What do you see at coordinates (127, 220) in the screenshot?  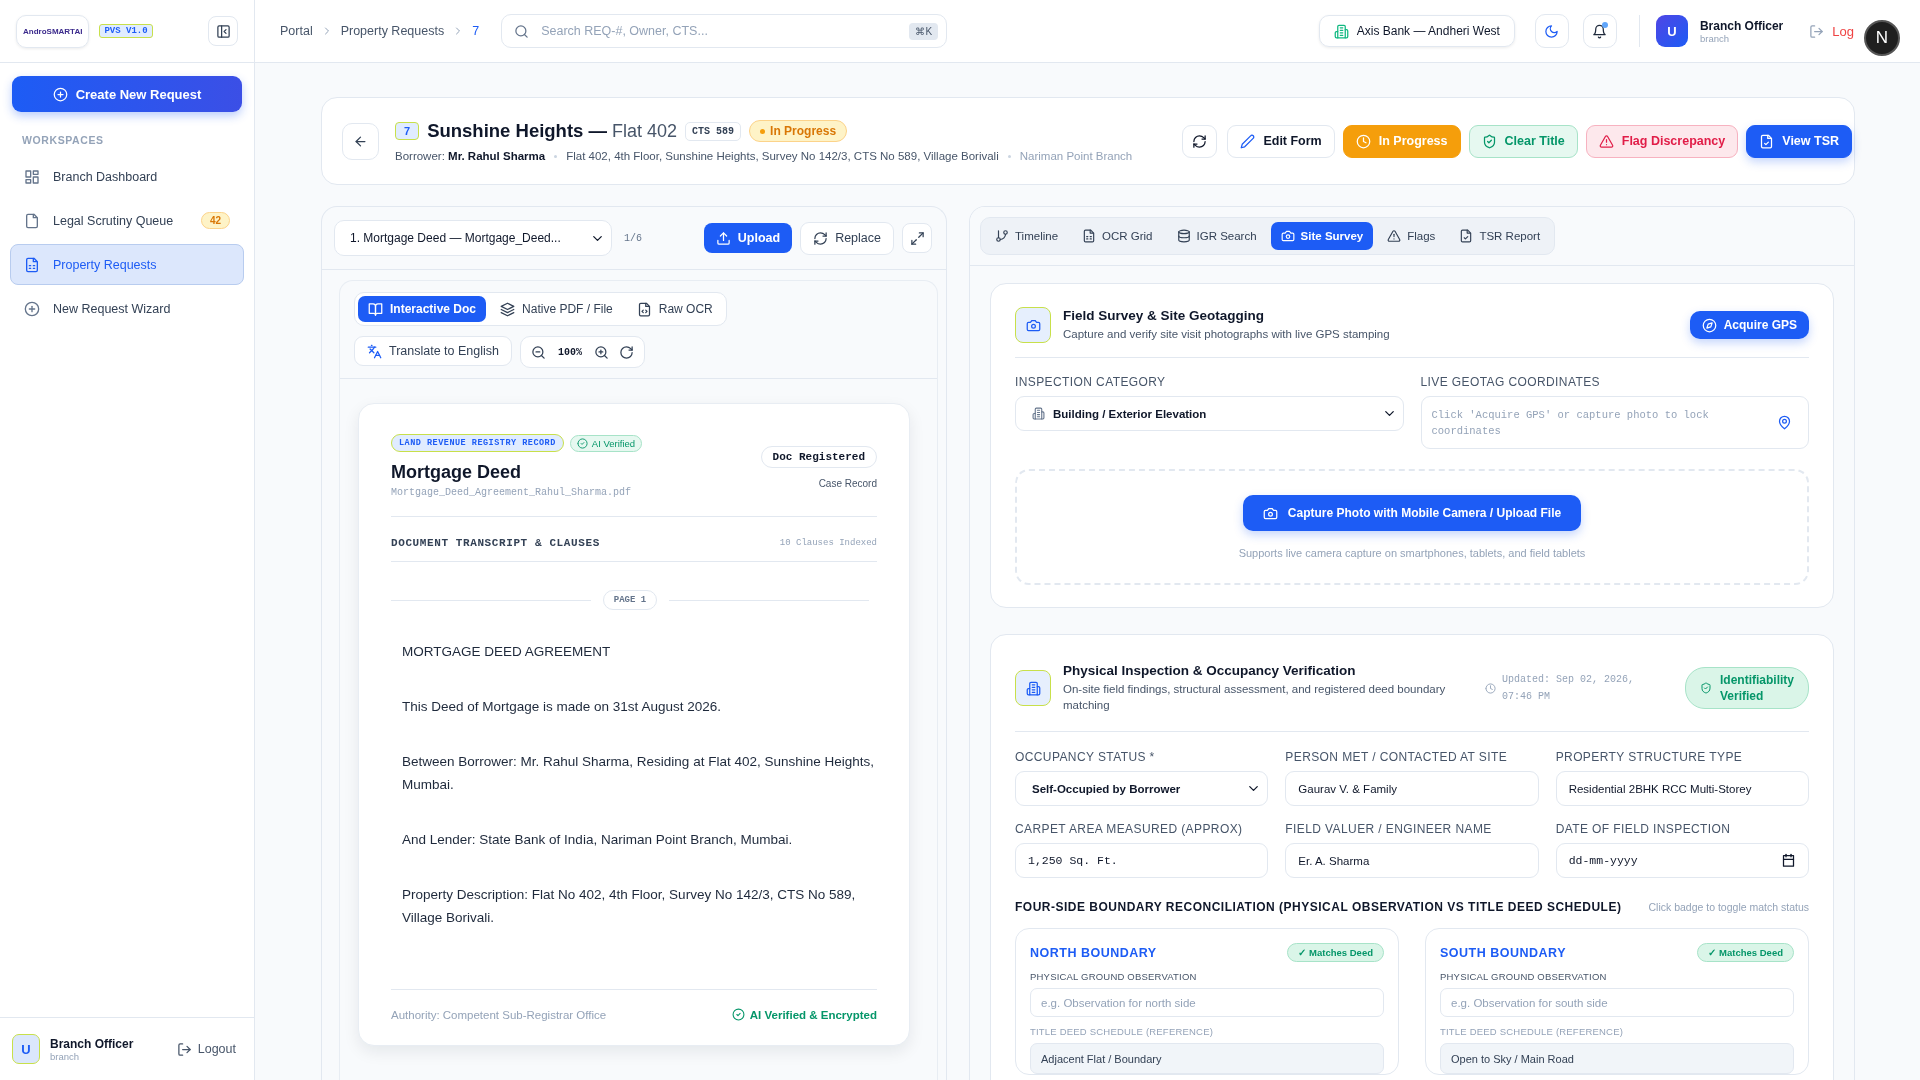 I see `sidebar-item: Legal Scrutiny Queue 42` at bounding box center [127, 220].